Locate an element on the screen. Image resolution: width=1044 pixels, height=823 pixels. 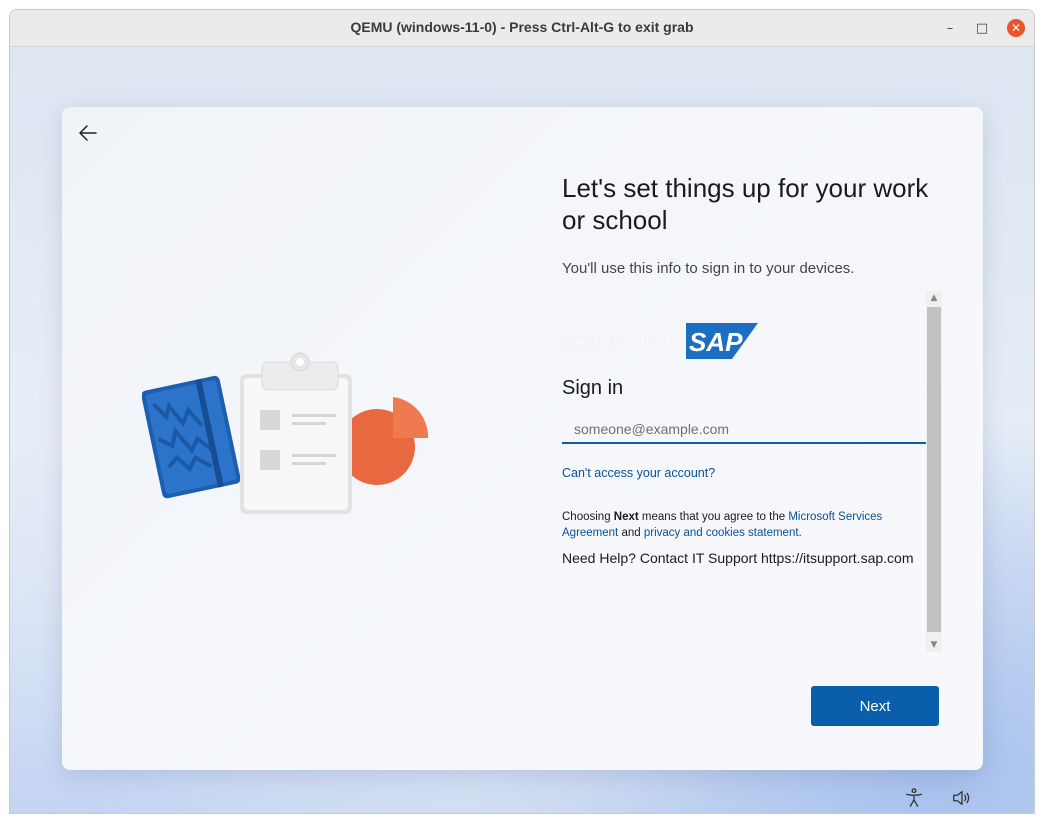
terms-bold: Next is located at coordinates (626, 517).